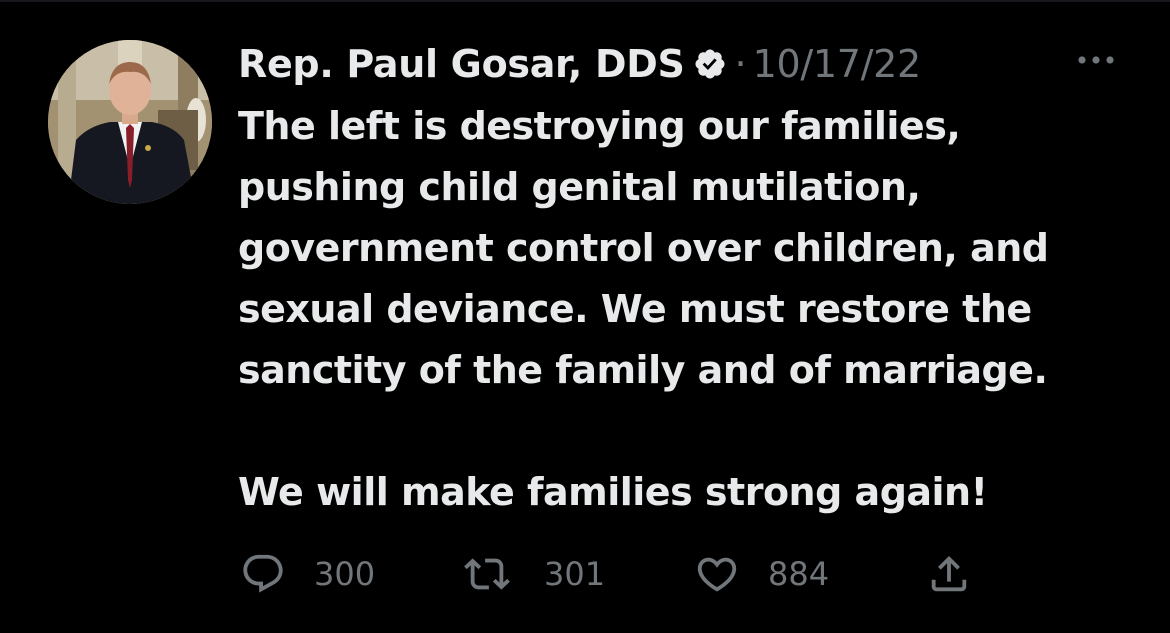  Describe the element at coordinates (307, 574) in the screenshot. I see `reply-button: 300` at that location.